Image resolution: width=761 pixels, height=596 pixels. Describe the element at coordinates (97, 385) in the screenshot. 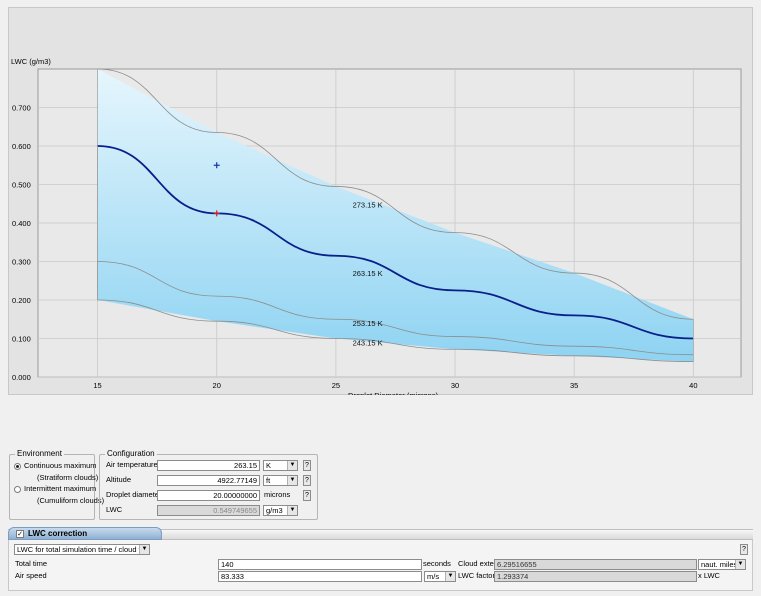

I see `x-tick-label: 15` at that location.